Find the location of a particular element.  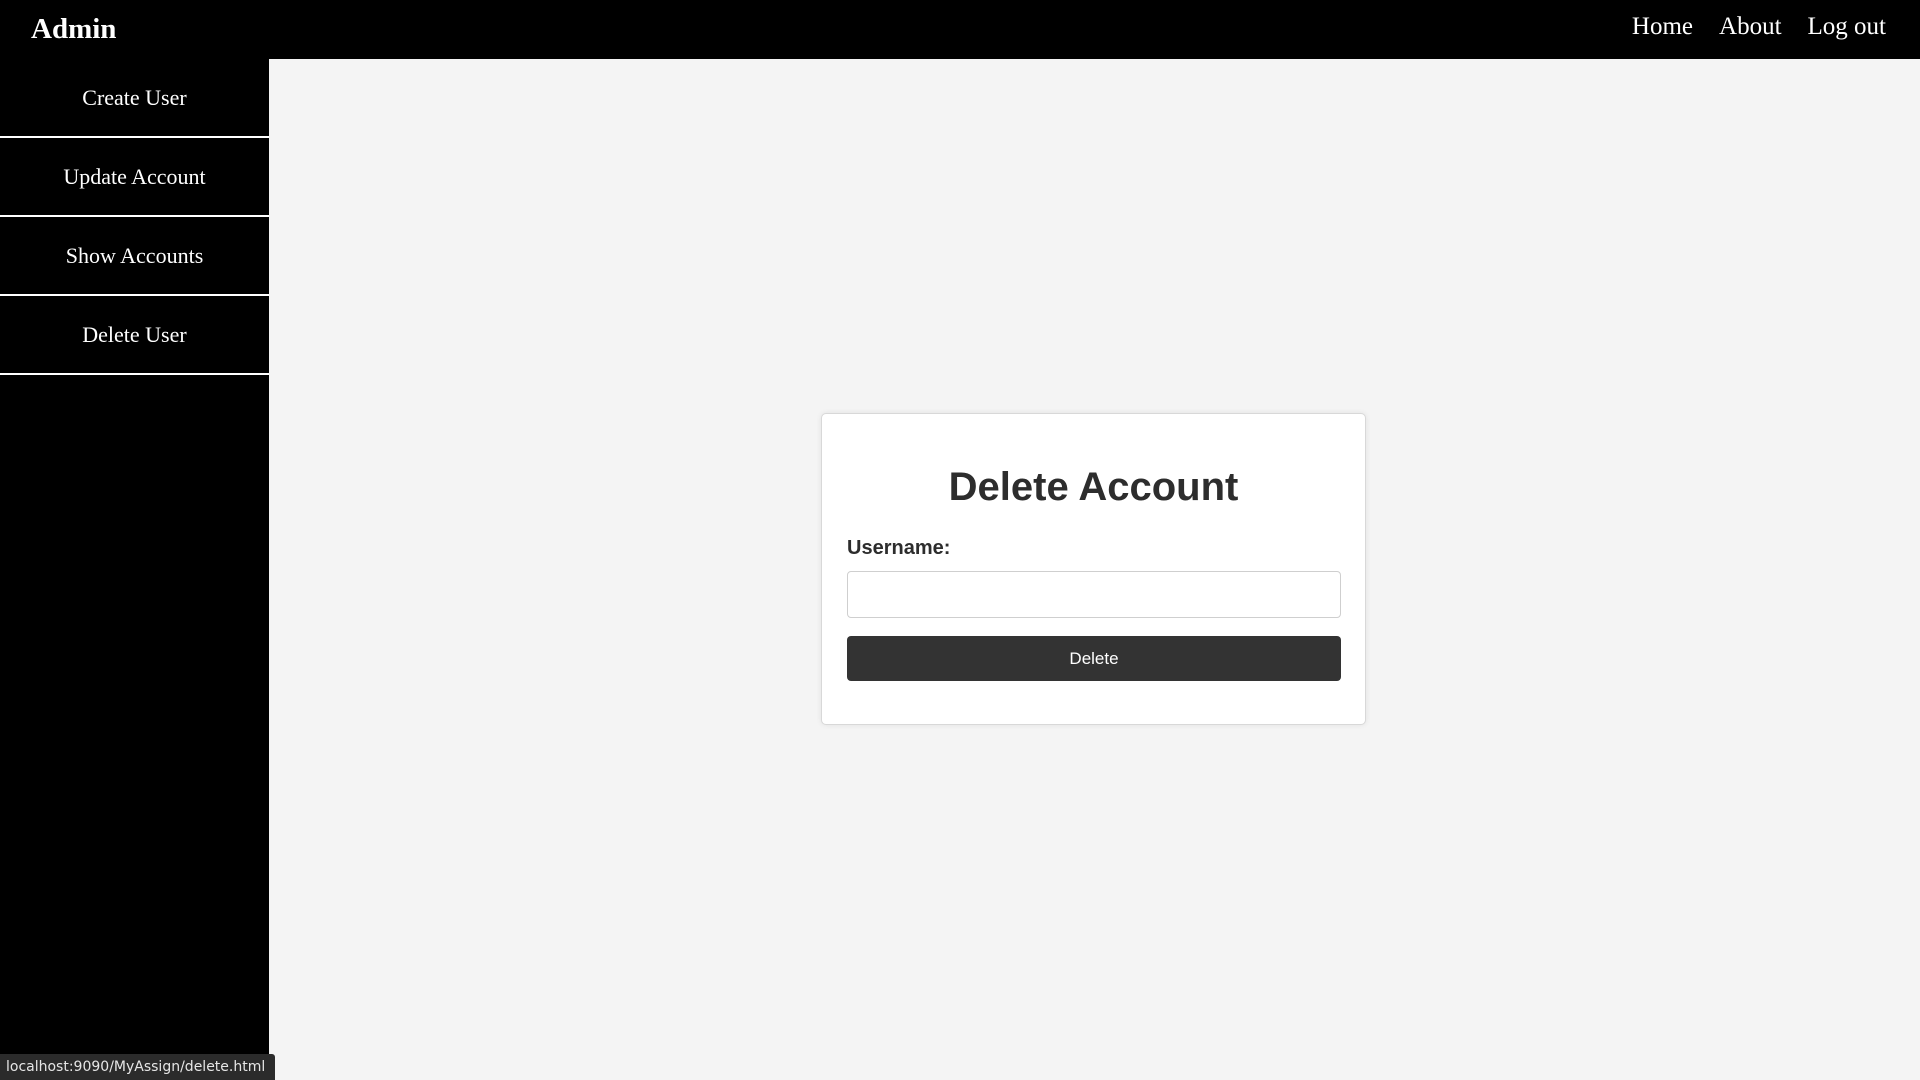

nav-link-logout: Log out is located at coordinates (1847, 27).